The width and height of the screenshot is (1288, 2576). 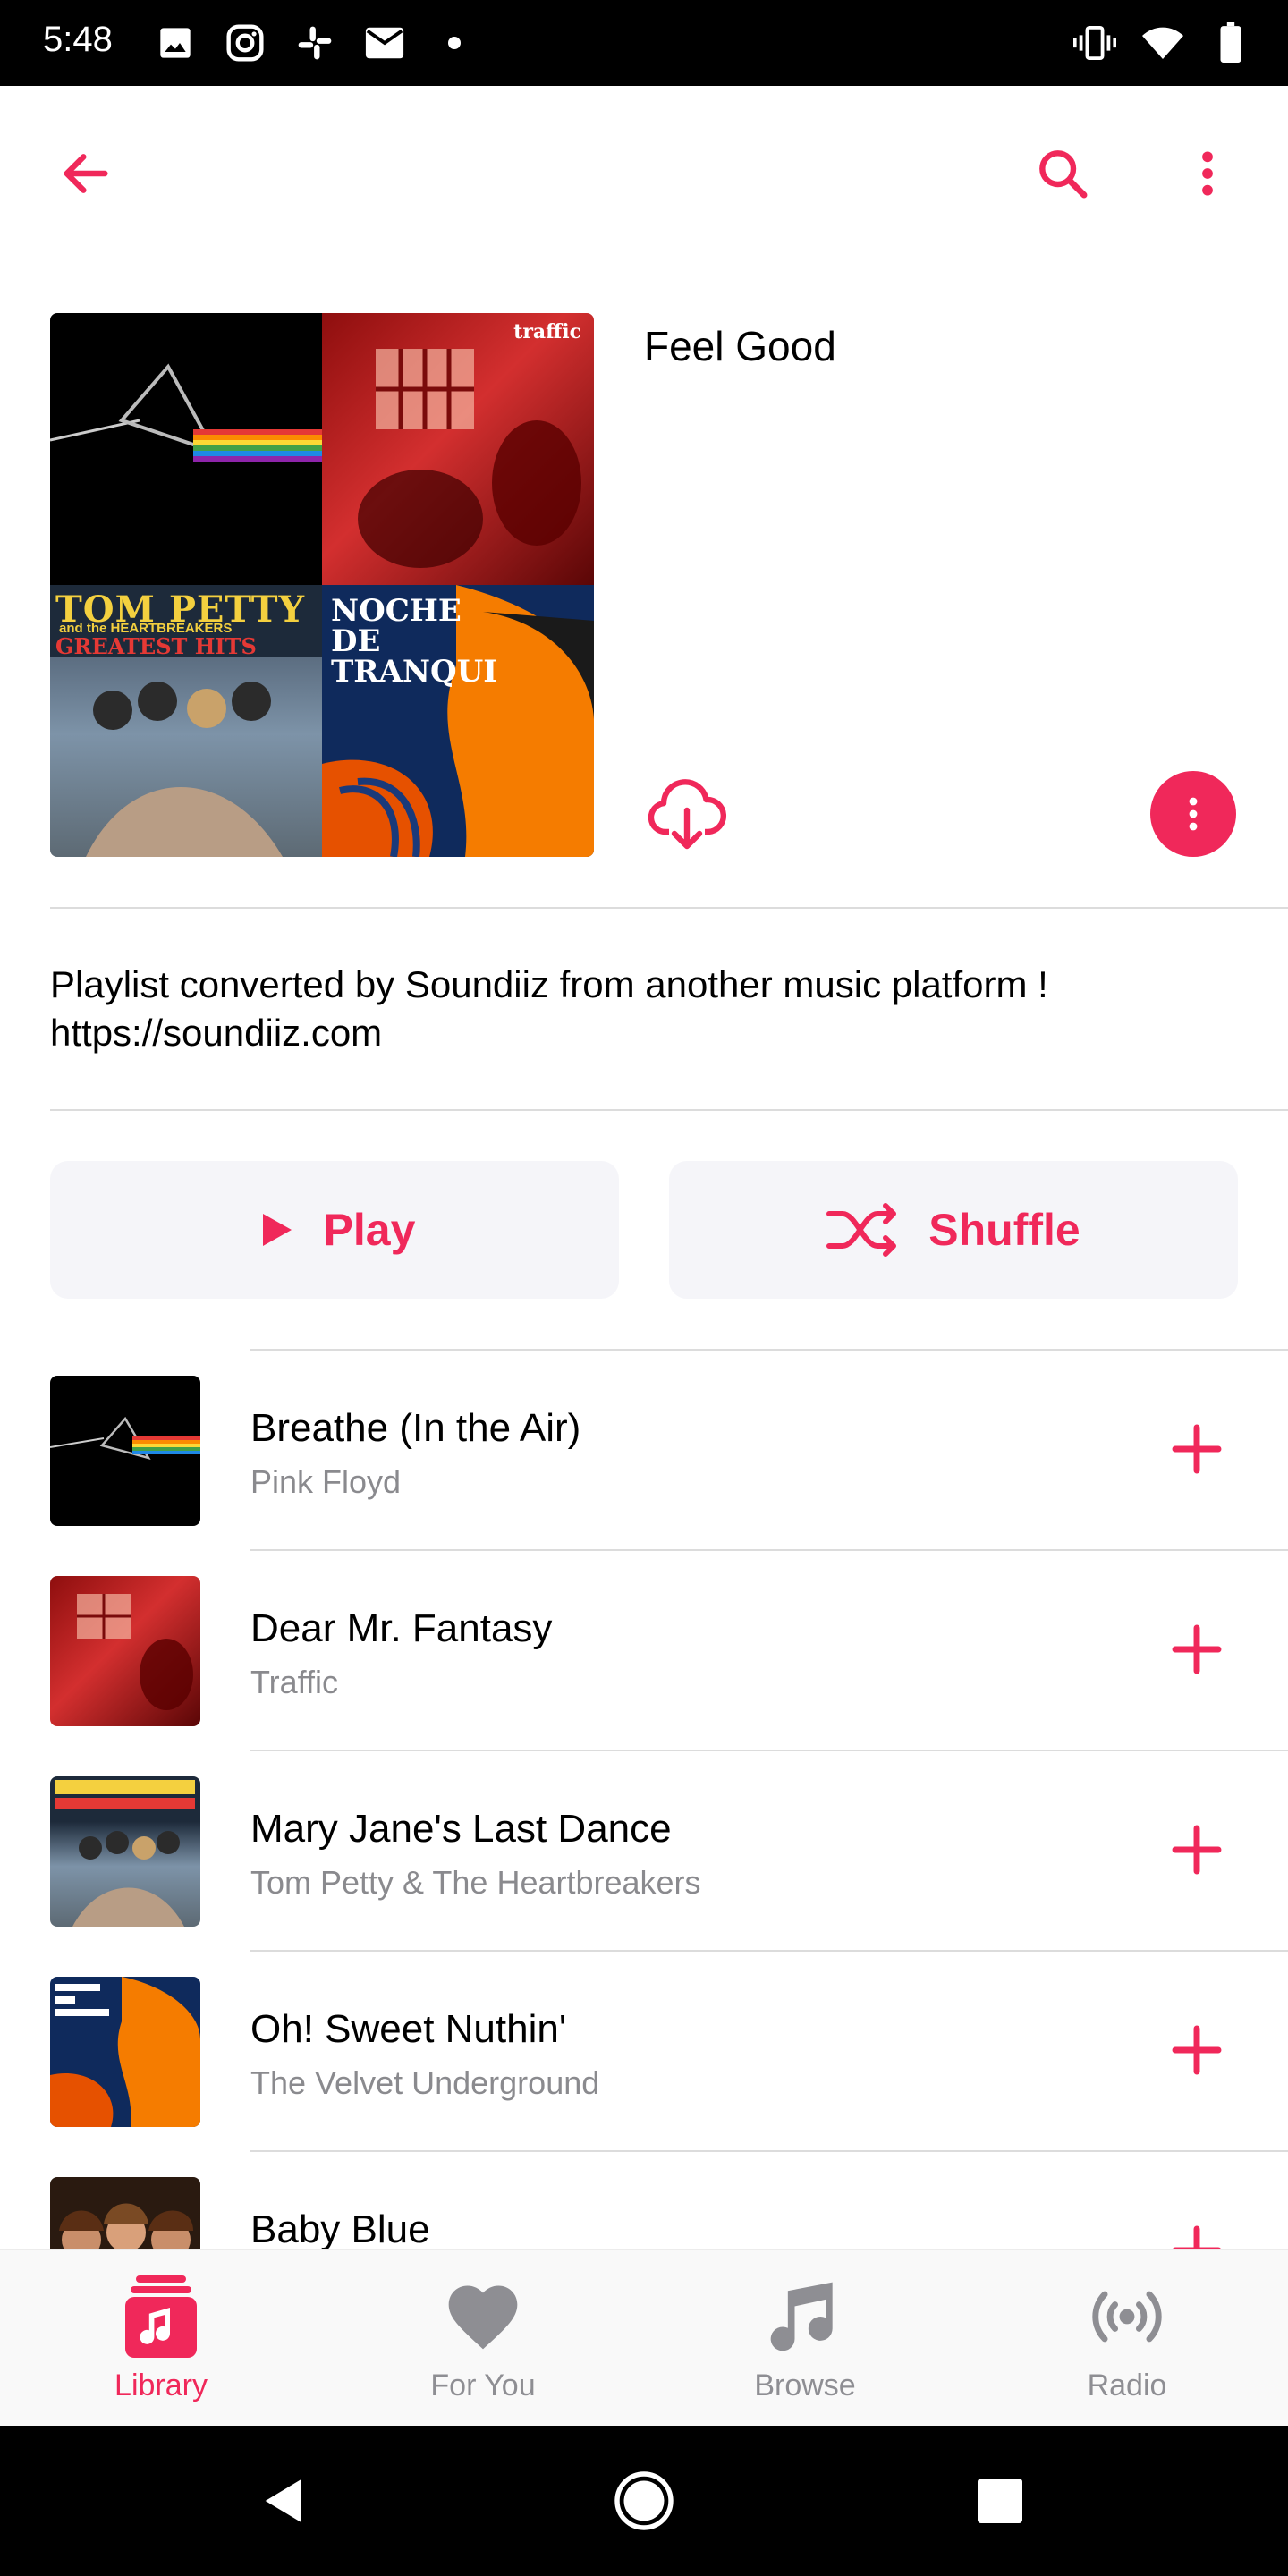 What do you see at coordinates (483, 2385) in the screenshot?
I see `tab-label: For You` at bounding box center [483, 2385].